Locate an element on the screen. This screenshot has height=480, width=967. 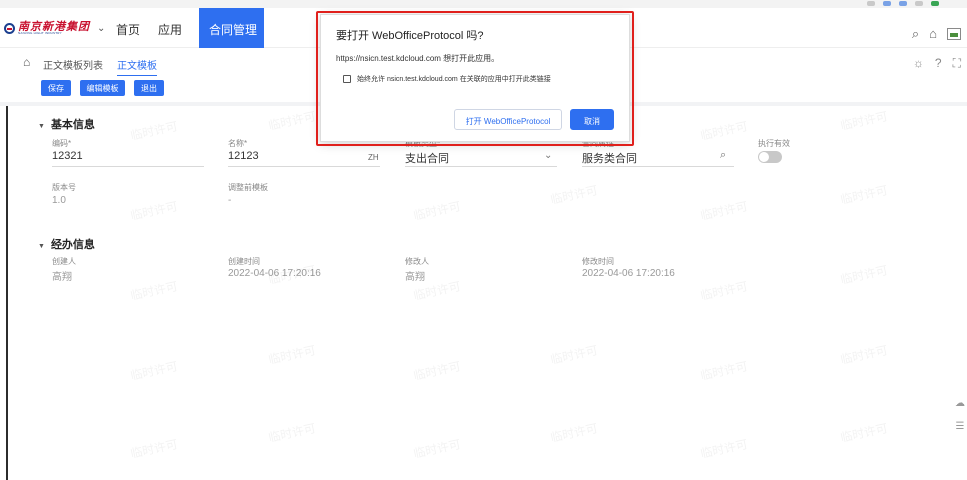
avatar-image-icon is located at coordinates (954, 33).